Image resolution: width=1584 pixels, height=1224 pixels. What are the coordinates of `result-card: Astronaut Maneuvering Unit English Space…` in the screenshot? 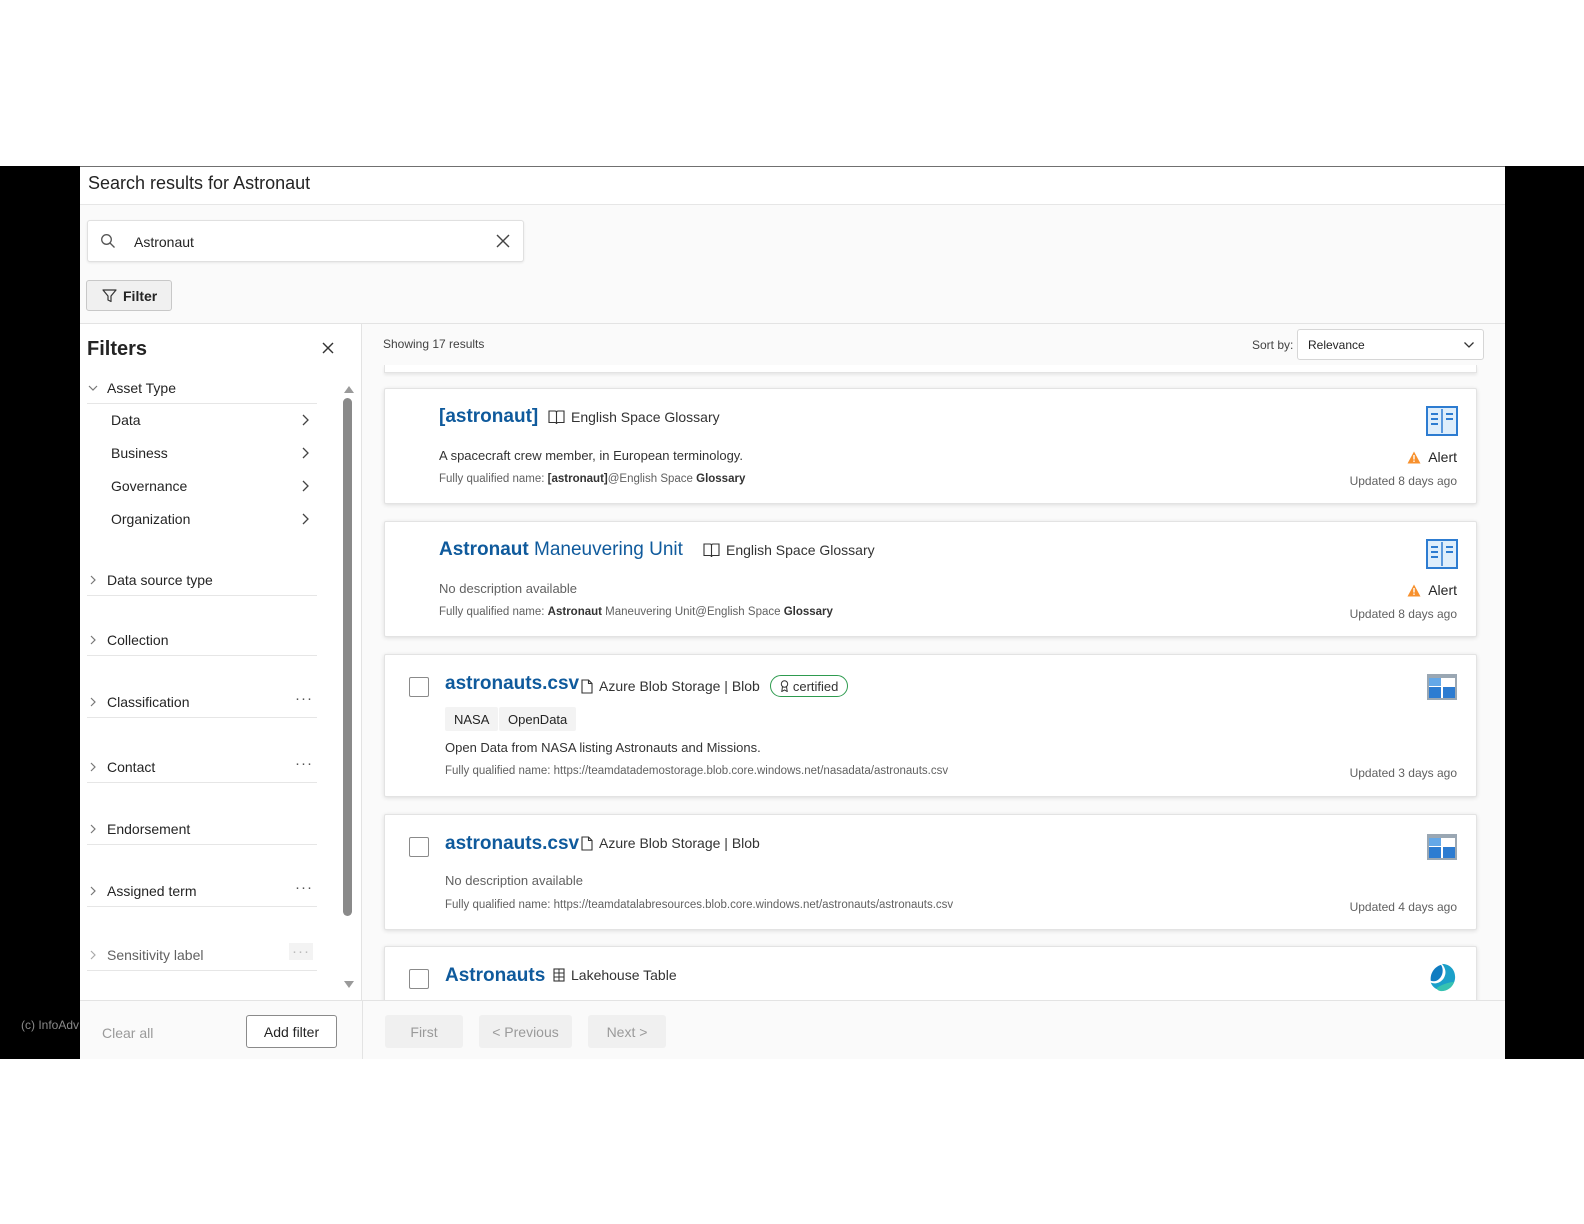 It's located at (930, 579).